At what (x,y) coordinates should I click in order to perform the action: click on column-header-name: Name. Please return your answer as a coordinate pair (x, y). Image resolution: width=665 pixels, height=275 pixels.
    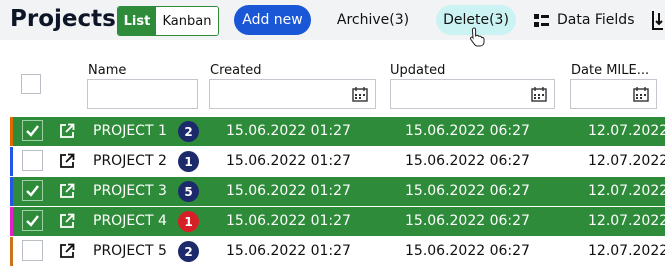
    Looking at the image, I should click on (107, 70).